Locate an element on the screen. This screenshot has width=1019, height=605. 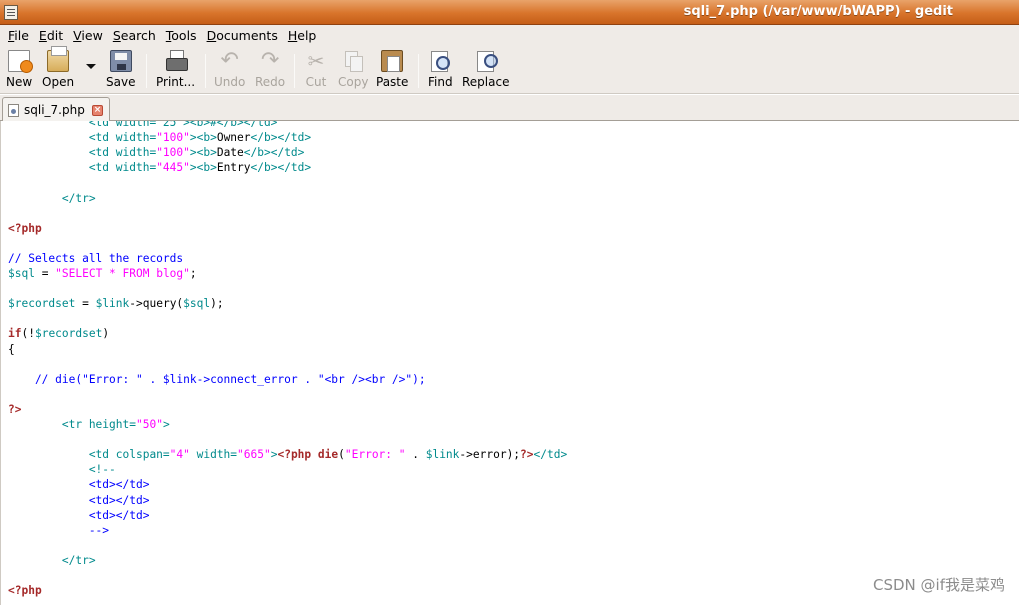
find-replace-icon is located at coordinates (486, 61).